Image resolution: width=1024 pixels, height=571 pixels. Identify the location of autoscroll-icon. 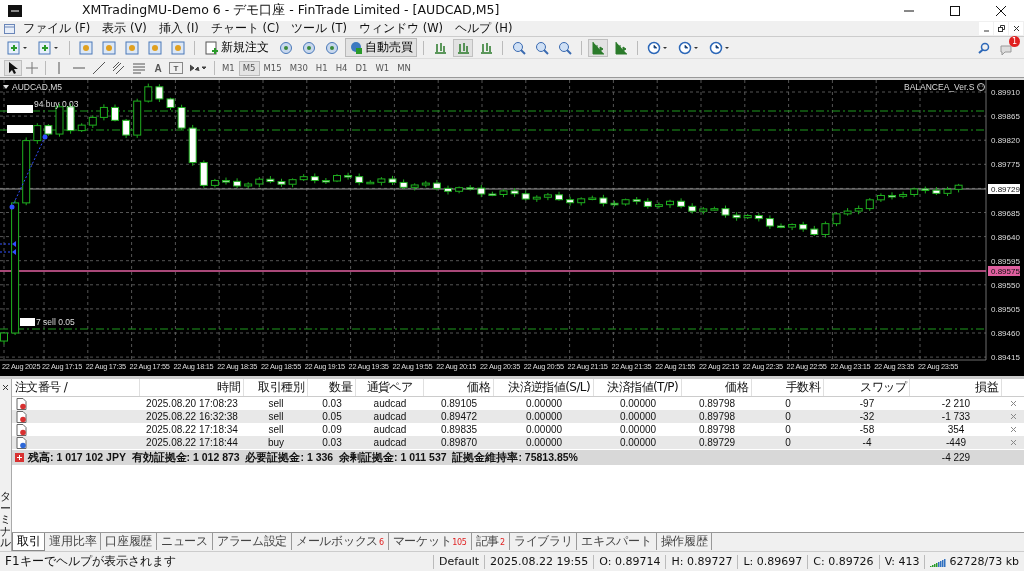
(598, 47).